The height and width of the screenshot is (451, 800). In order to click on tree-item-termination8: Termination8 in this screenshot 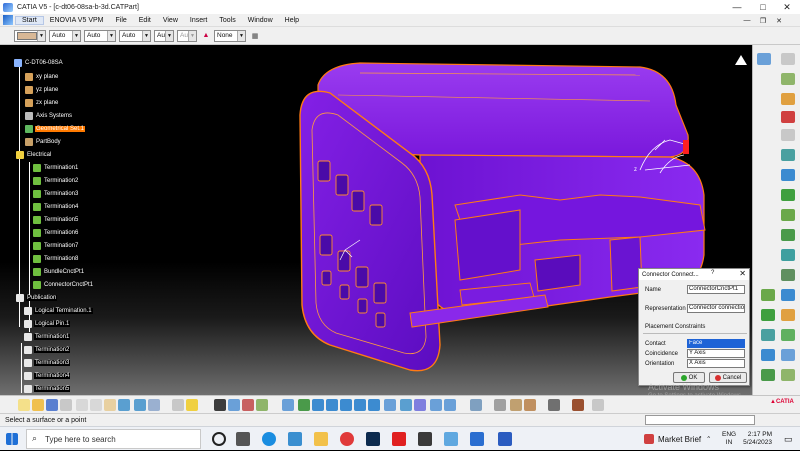, I will do `click(56, 259)`.